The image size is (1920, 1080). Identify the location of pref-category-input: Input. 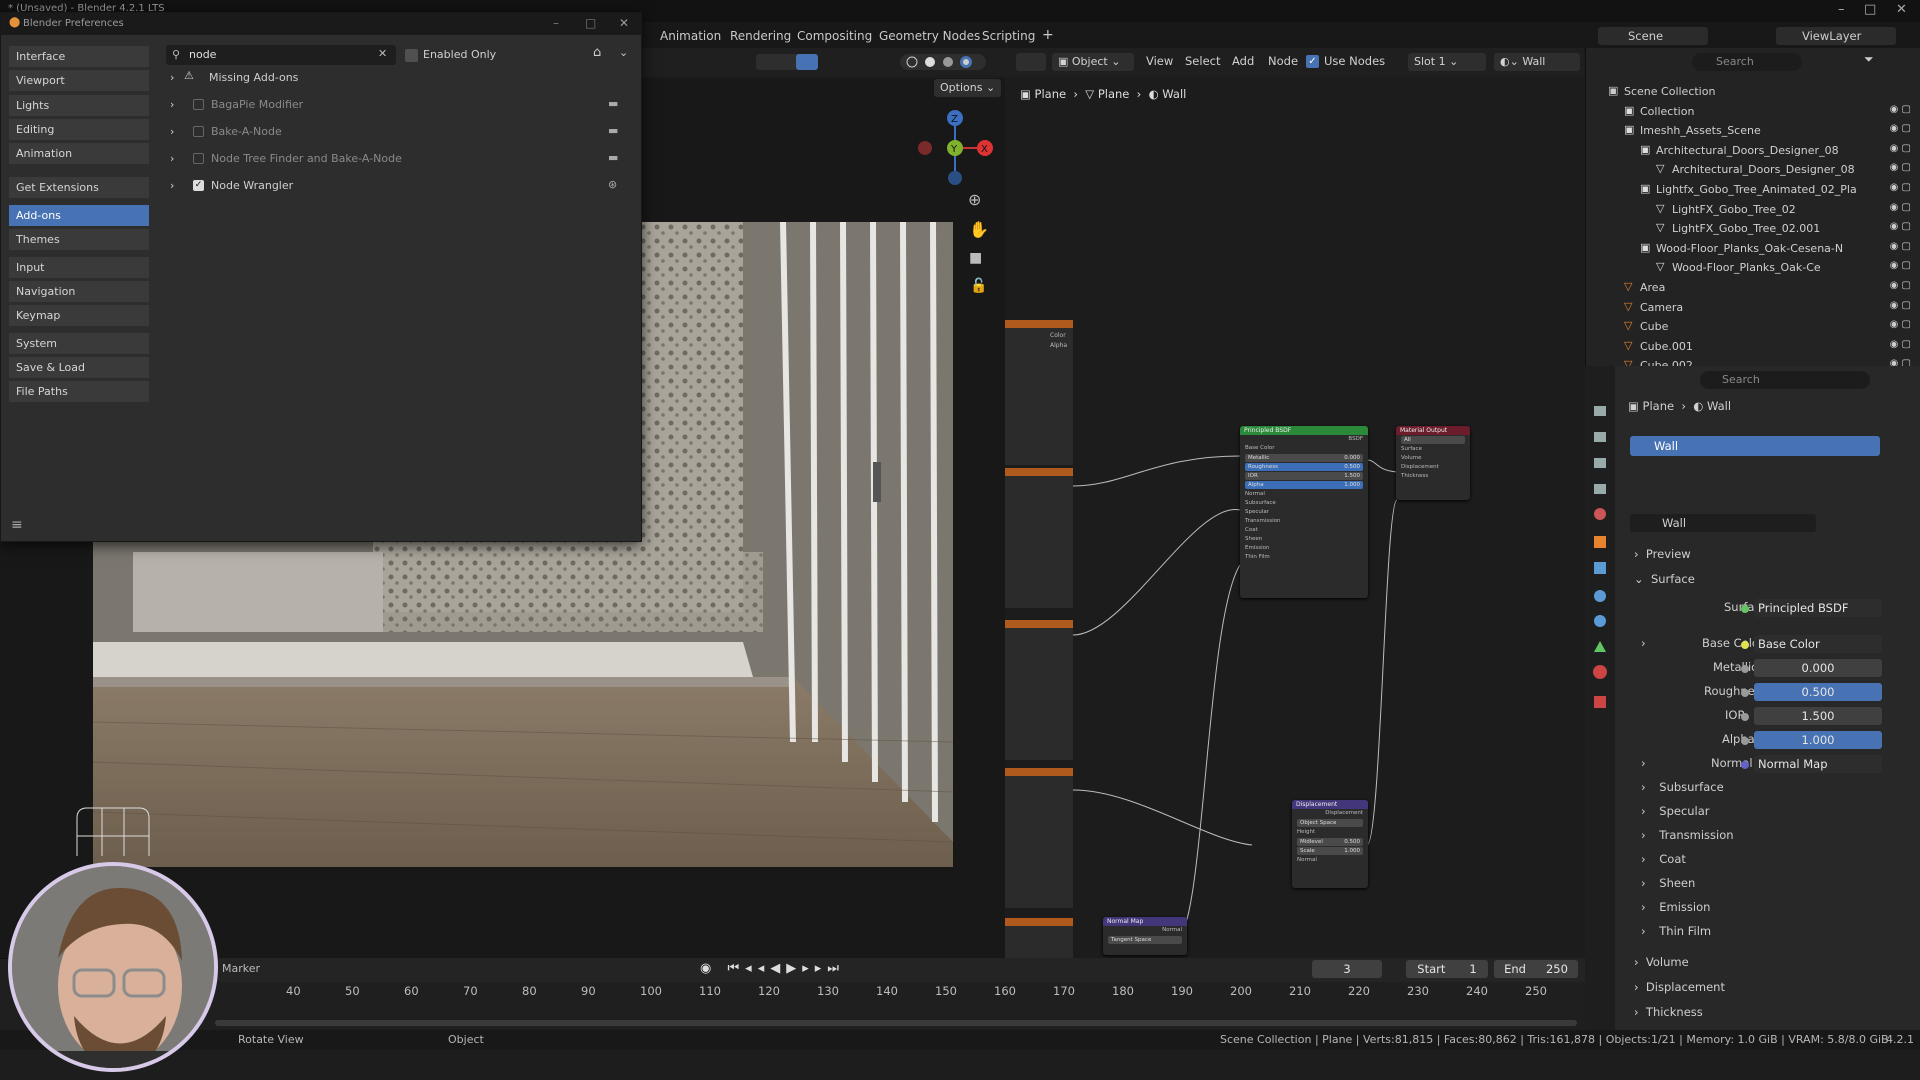
(79, 267).